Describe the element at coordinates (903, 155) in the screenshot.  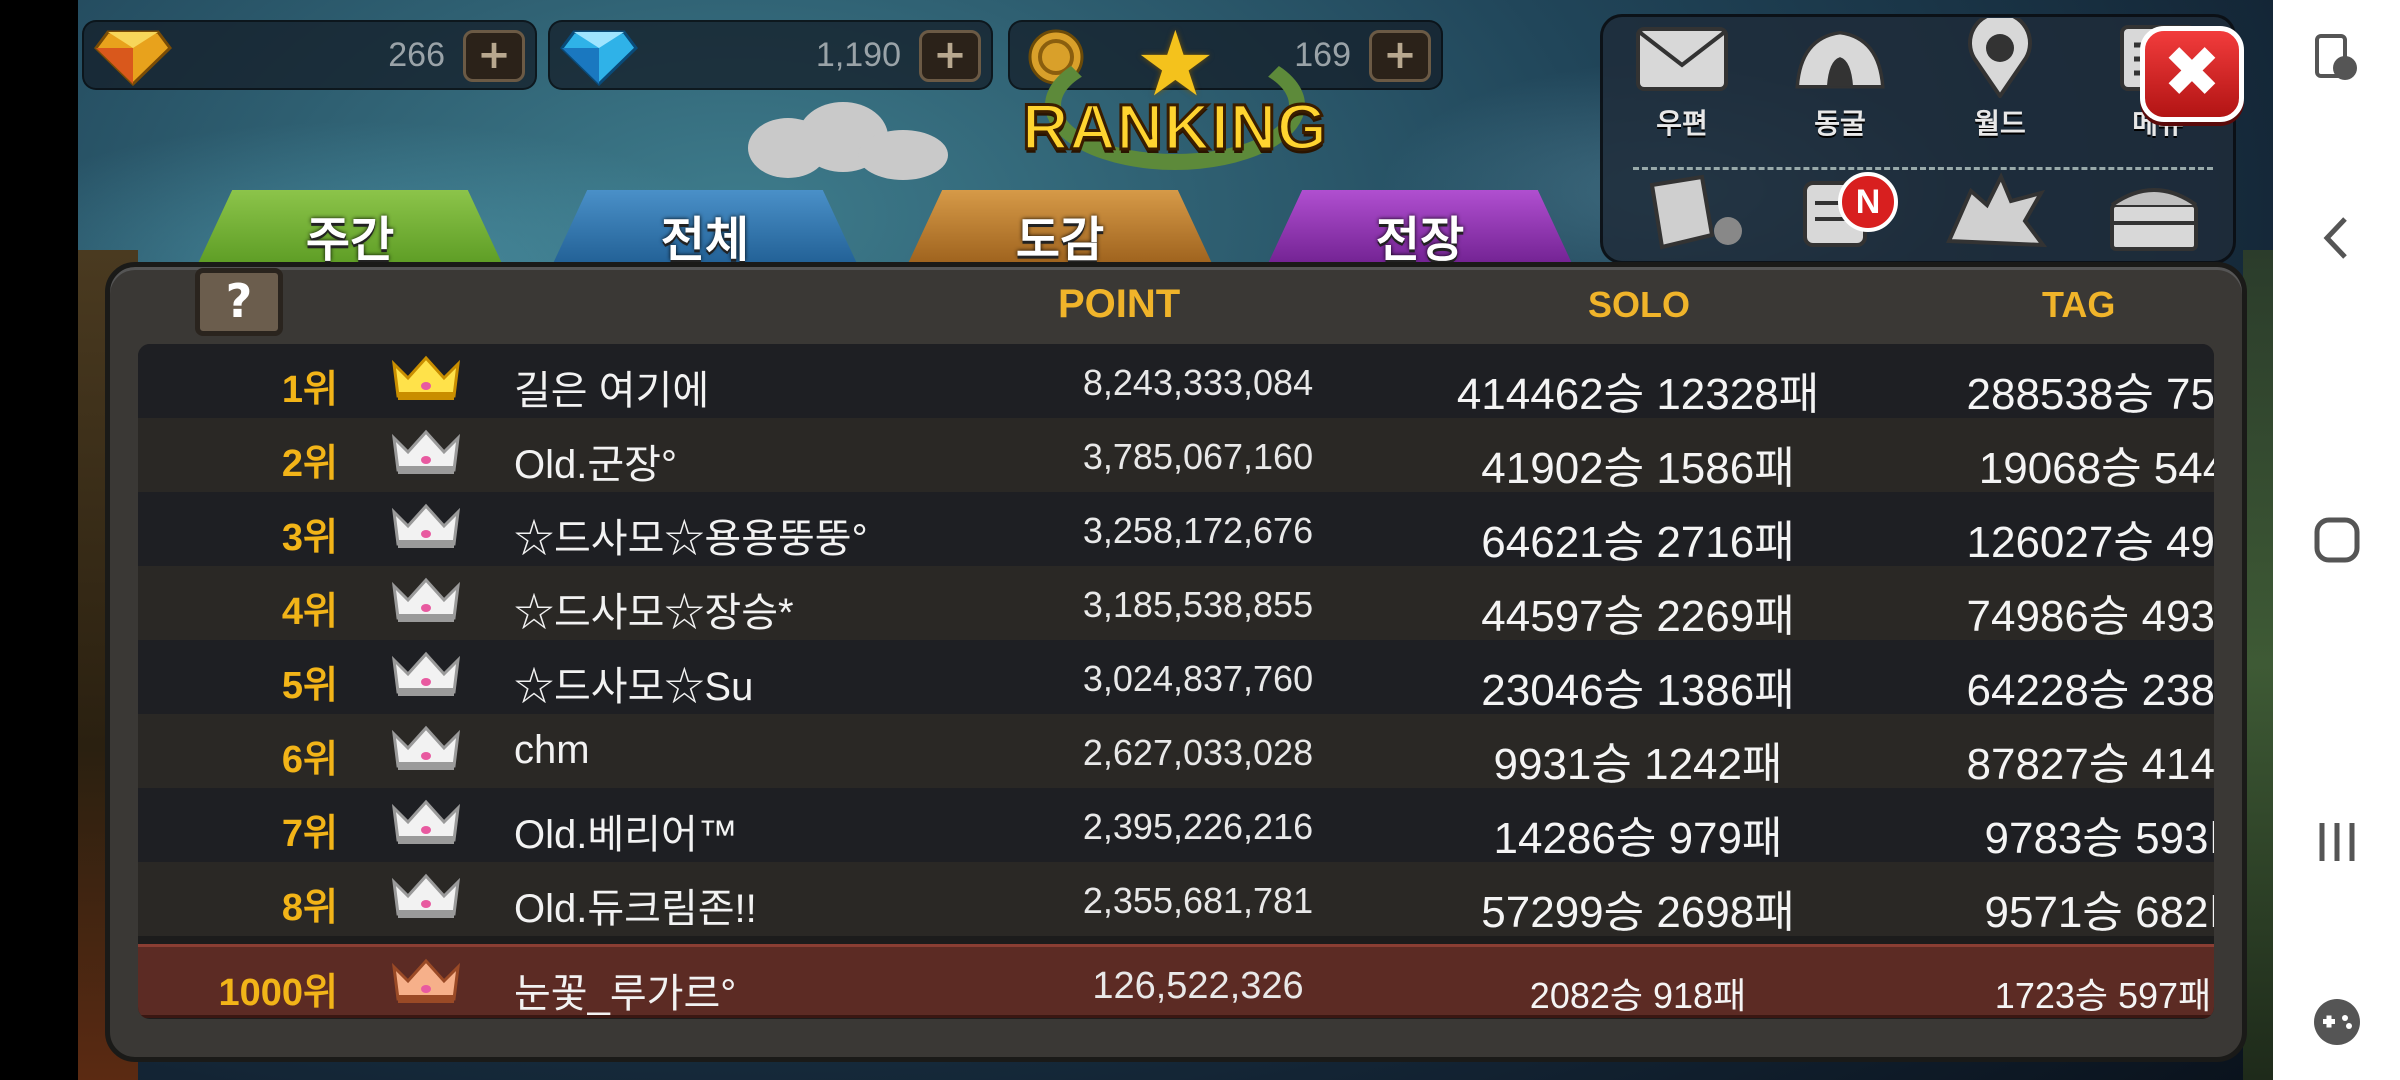
I see `cloud` at that location.